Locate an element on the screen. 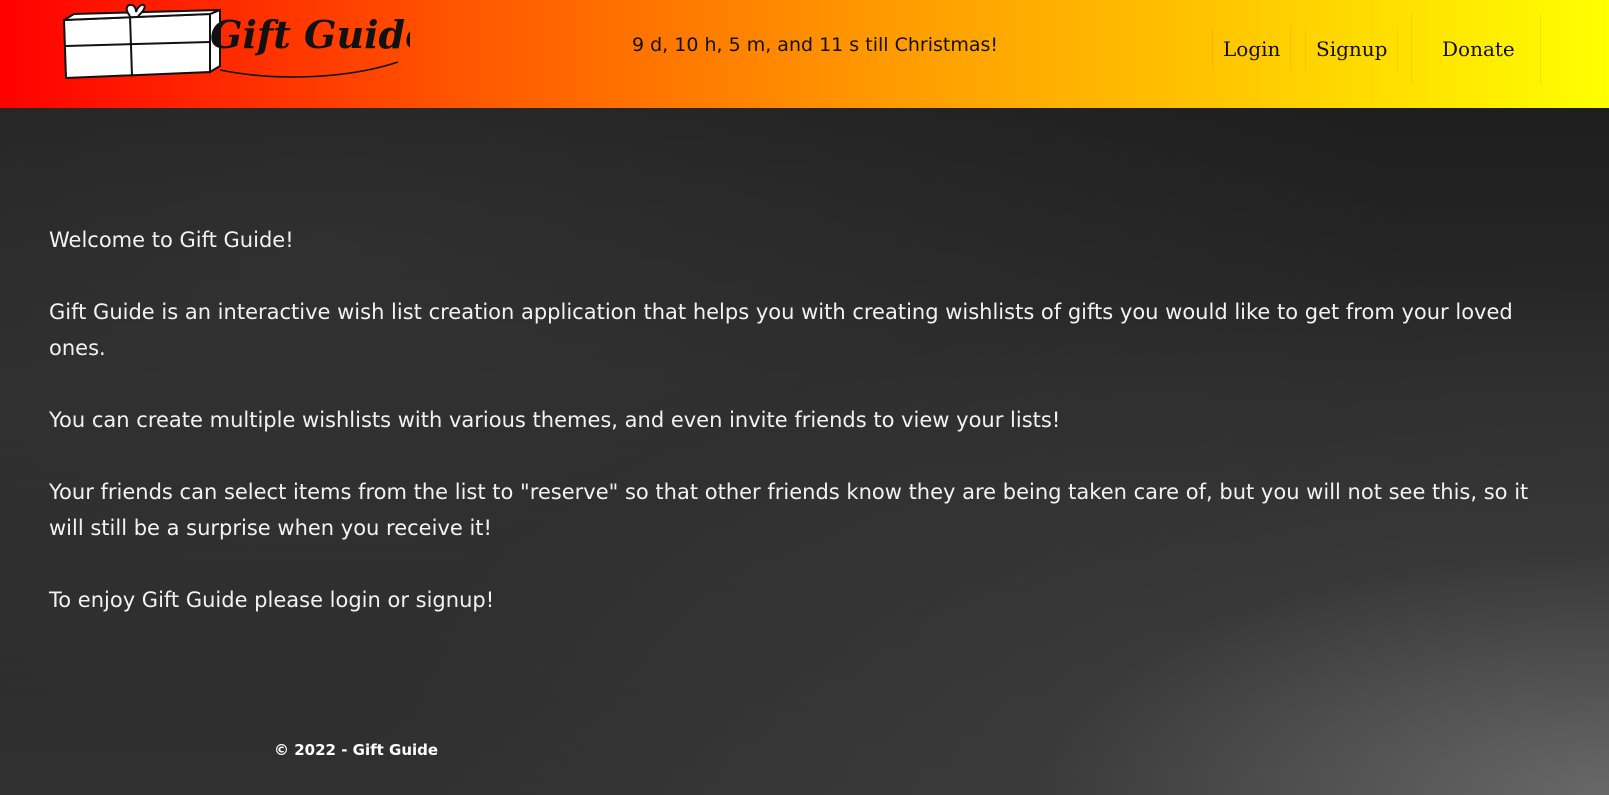  nav-donate-container: Donate is located at coordinates (1478, 49).